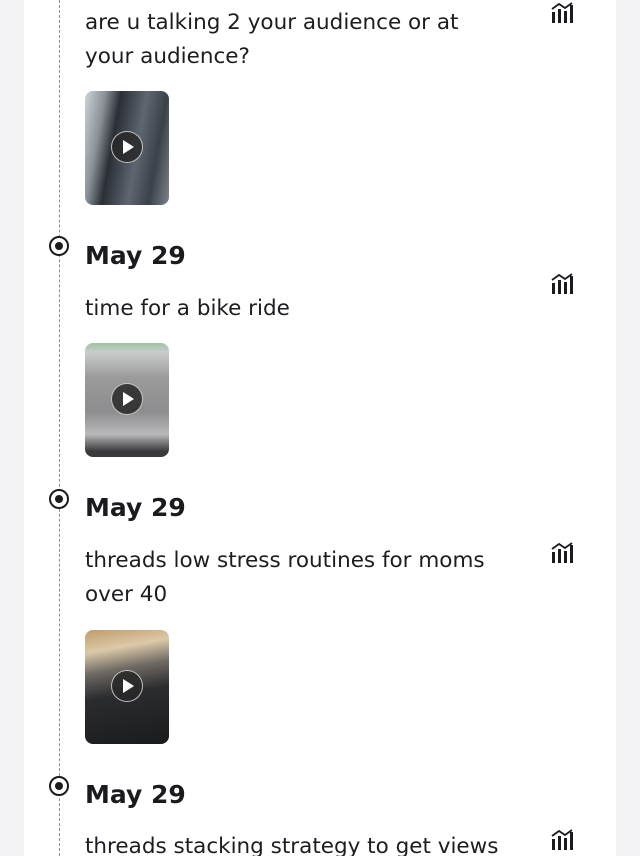 Image resolution: width=640 pixels, height=856 pixels. I want to click on post-text: threads stacking strategy to get views, so click(292, 845).